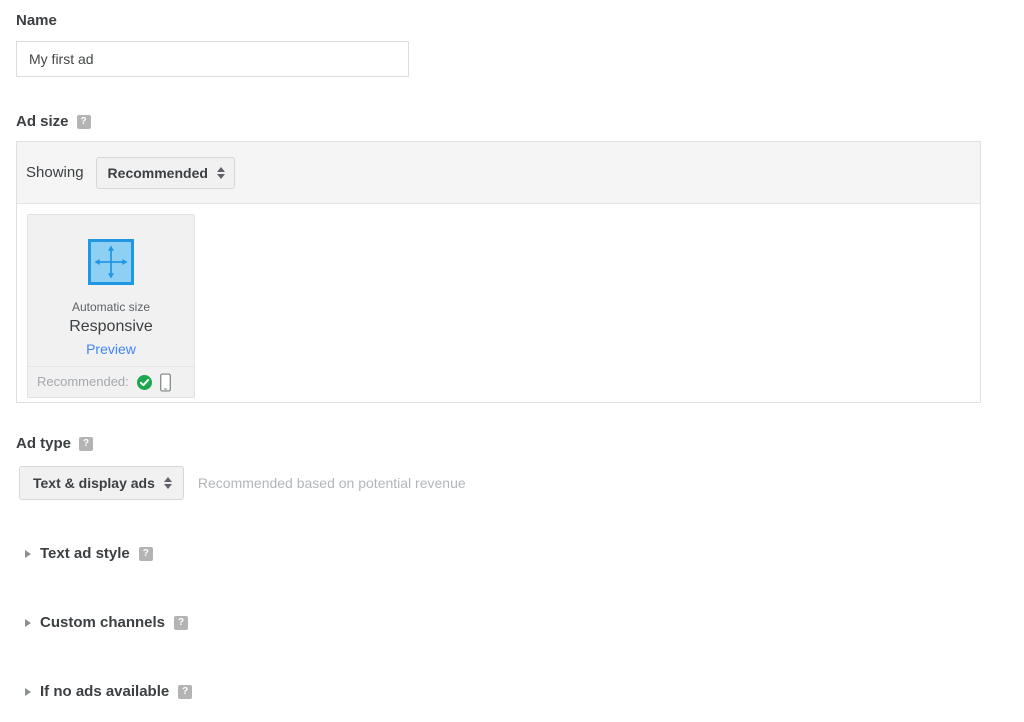 Image resolution: width=1024 pixels, height=722 pixels. I want to click on collapsible-if-no-ads-available: If no ads available ?, so click(109, 692).